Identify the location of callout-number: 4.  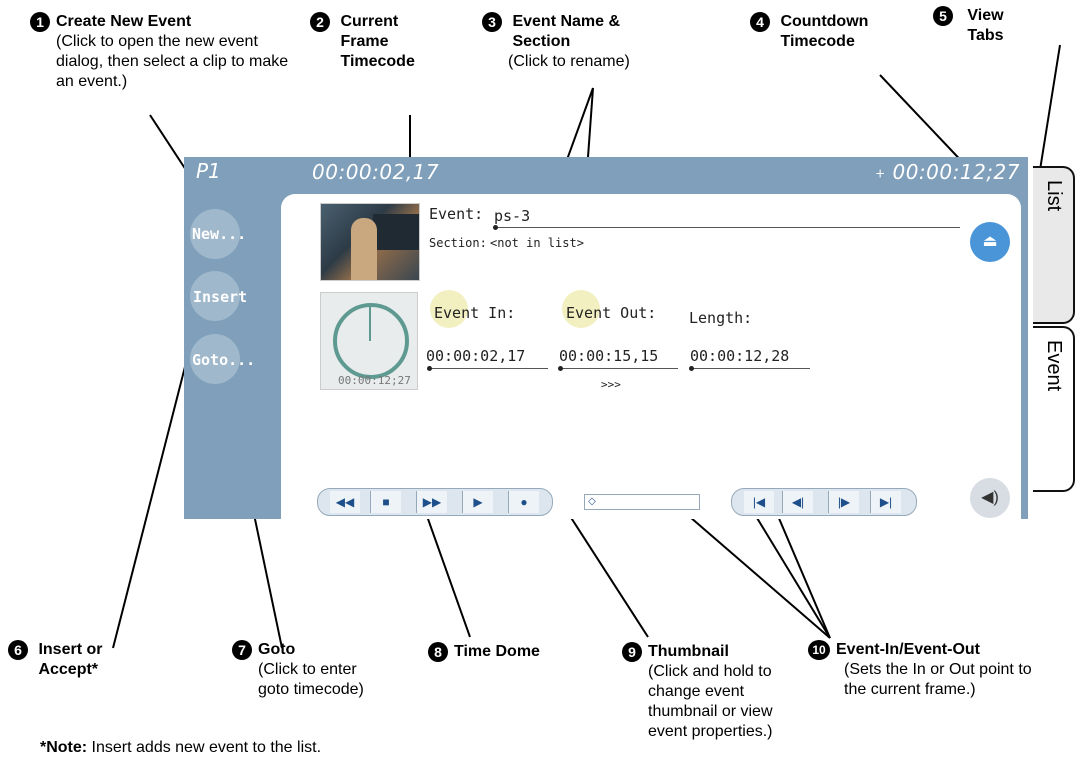
(760, 22).